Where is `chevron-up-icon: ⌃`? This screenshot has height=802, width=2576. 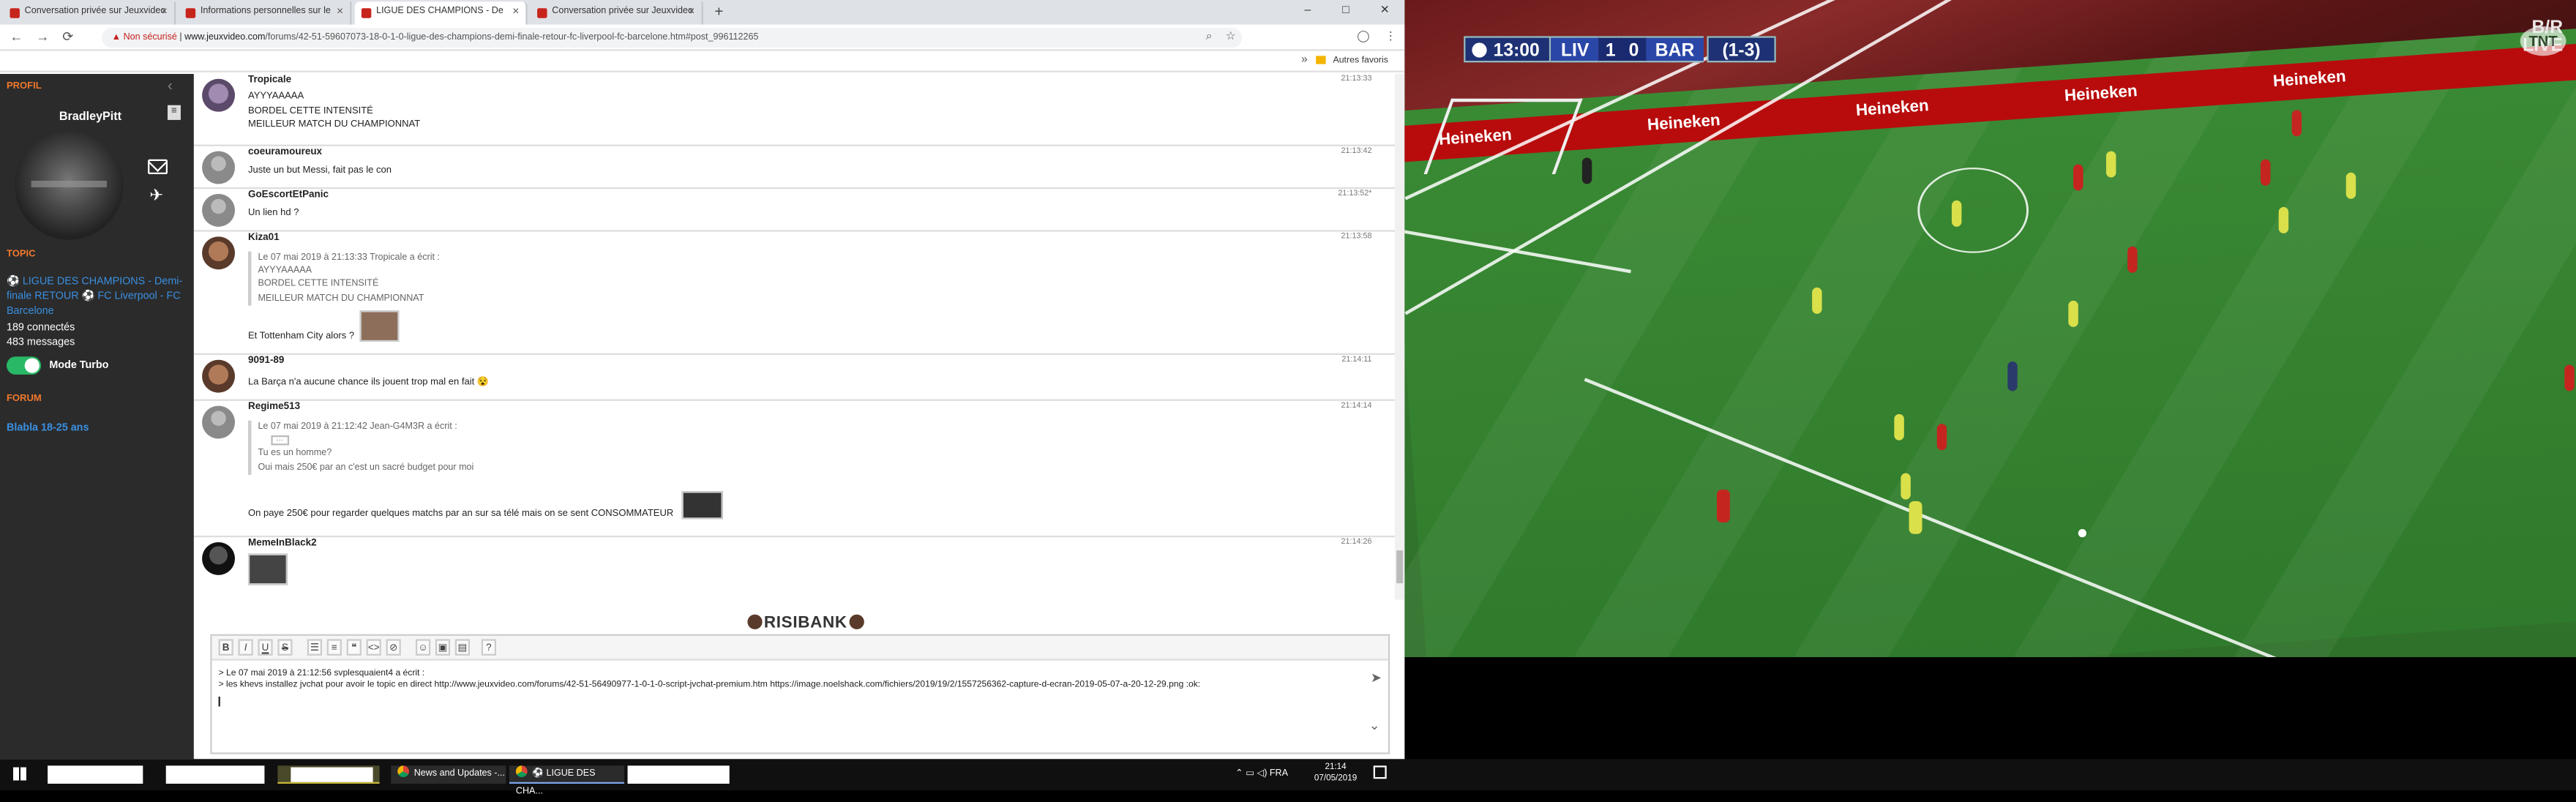
chevron-up-icon: ⌃ is located at coordinates (1240, 774).